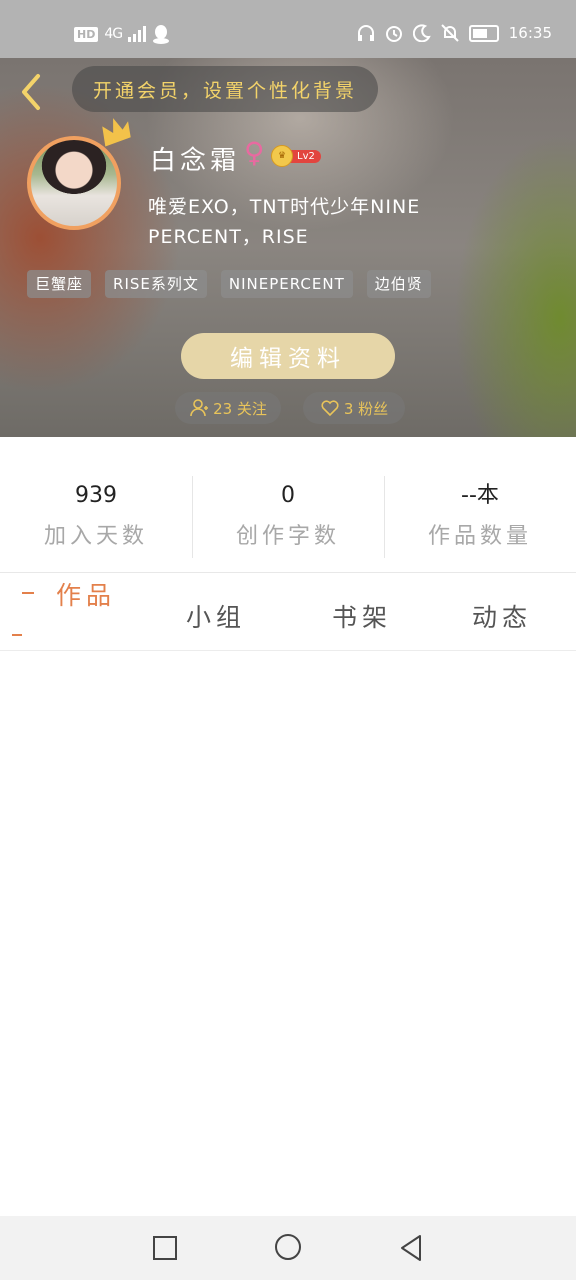 This screenshot has width=576, height=1280. I want to click on mute-icon, so click(450, 33).